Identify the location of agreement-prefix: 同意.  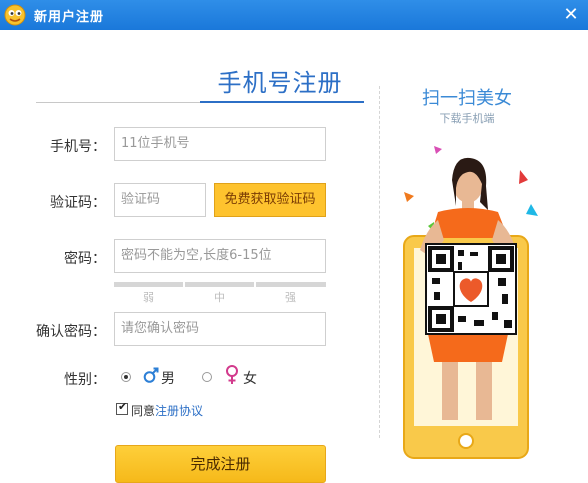
(143, 411).